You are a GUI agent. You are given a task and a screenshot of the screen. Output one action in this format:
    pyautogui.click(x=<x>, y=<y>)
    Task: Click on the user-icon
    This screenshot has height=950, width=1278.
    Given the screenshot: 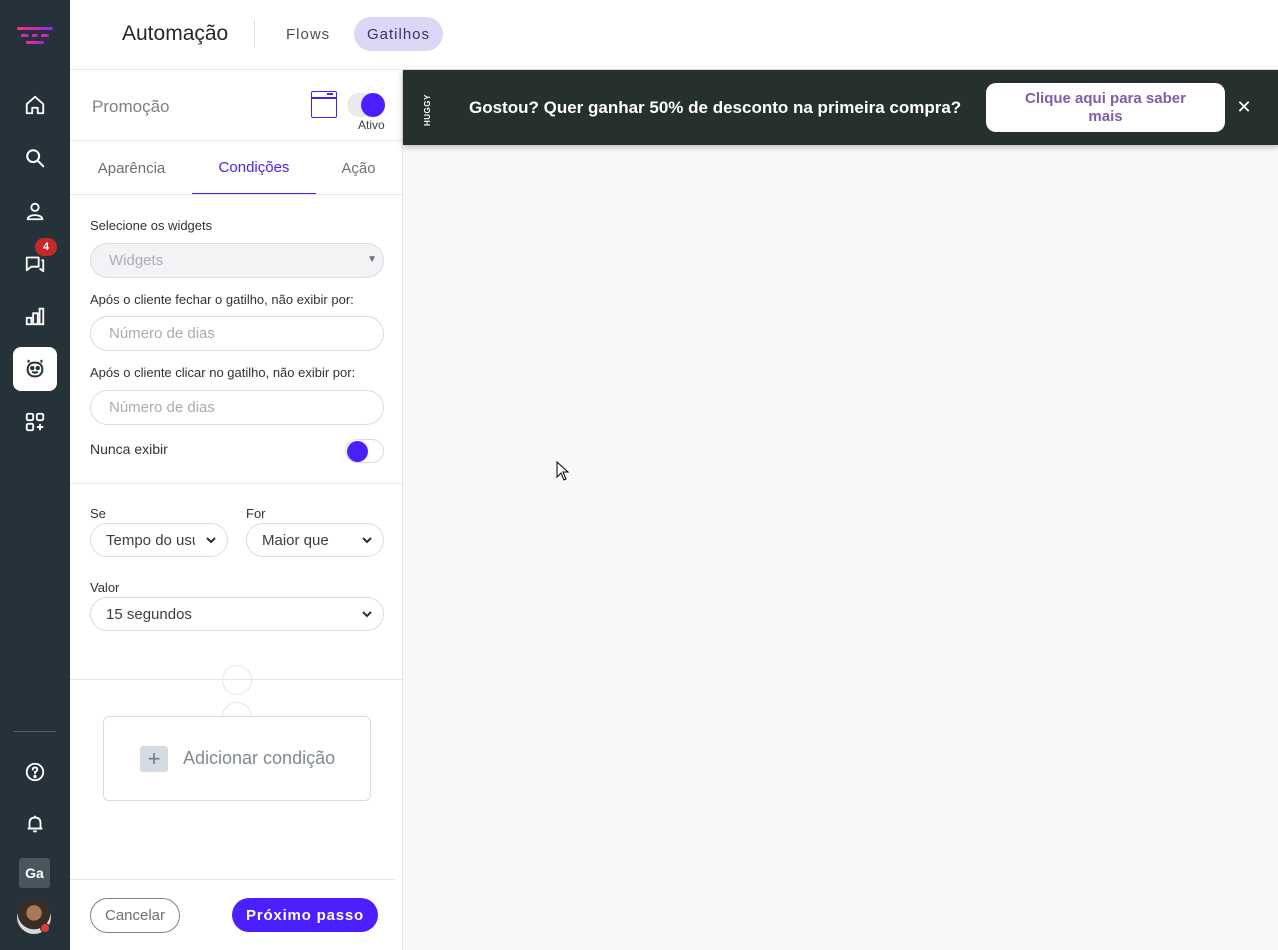 What is the action you would take?
    pyautogui.click(x=35, y=211)
    